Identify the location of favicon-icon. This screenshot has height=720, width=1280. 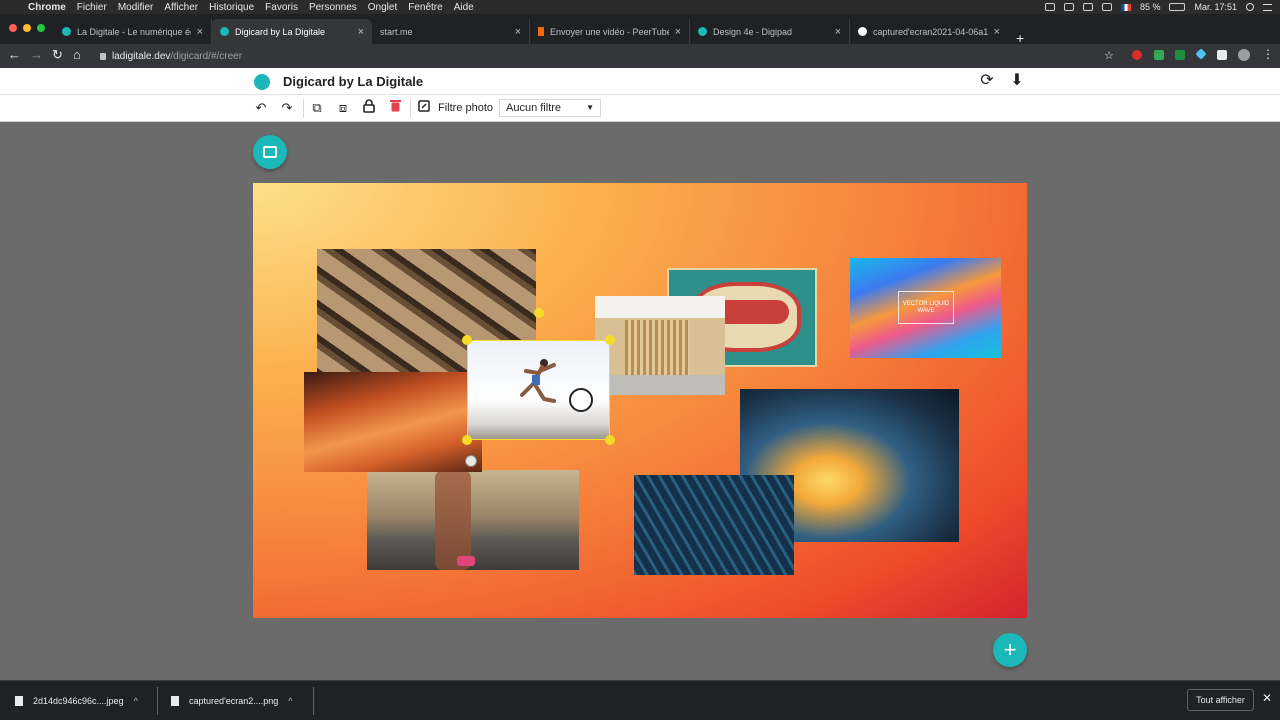
(66, 31).